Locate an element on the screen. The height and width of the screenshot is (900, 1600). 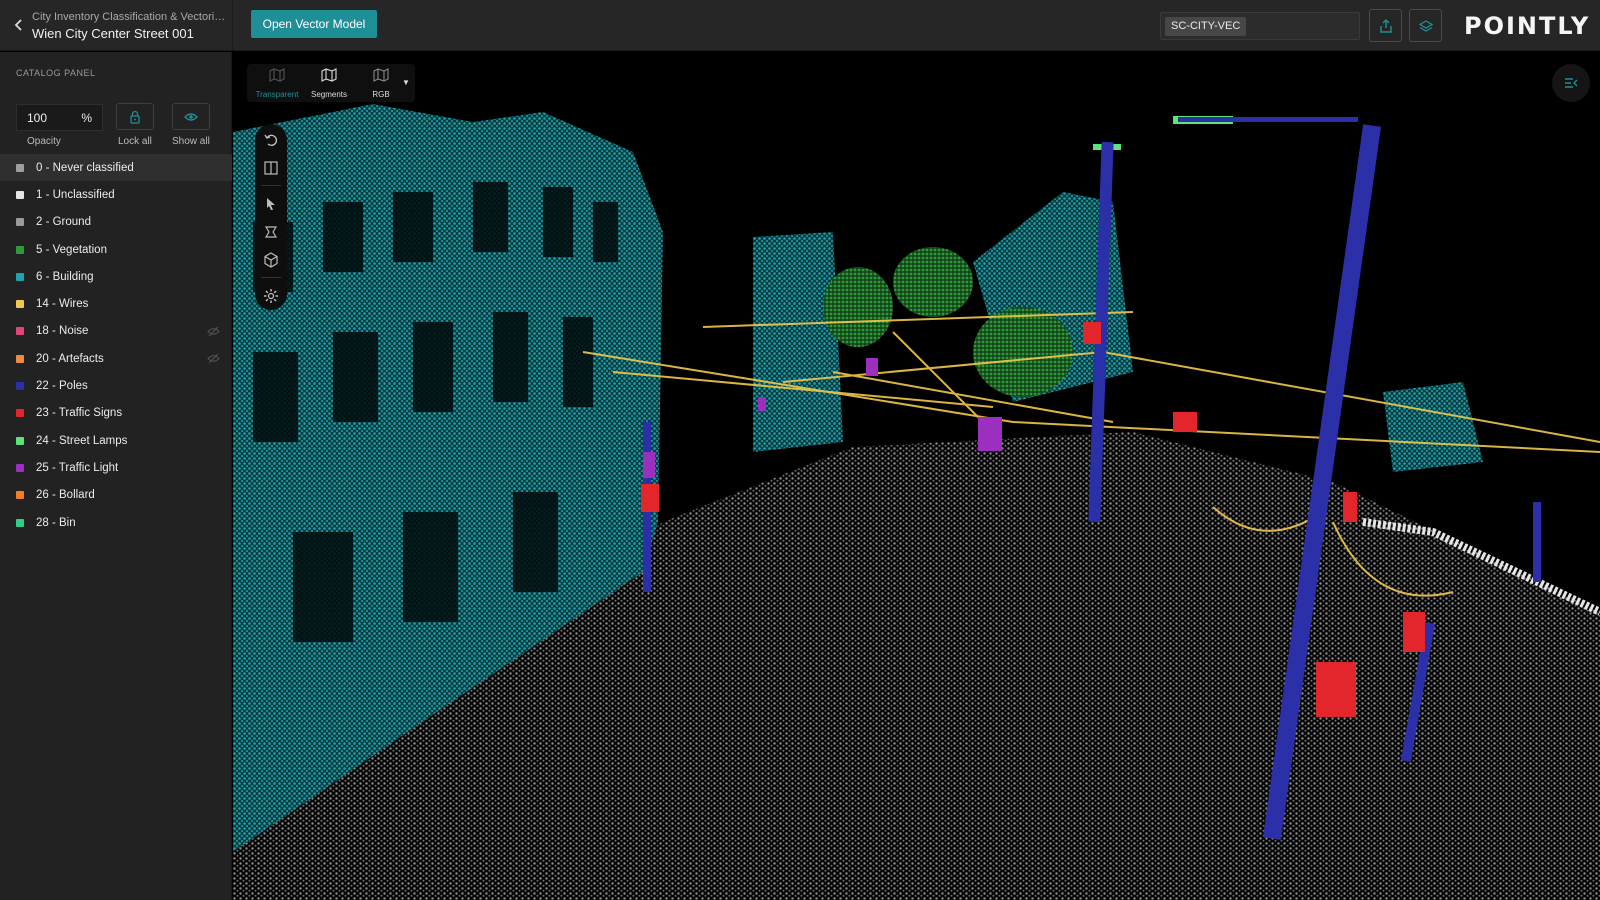
opacity-unit: % is located at coordinates (86, 118).